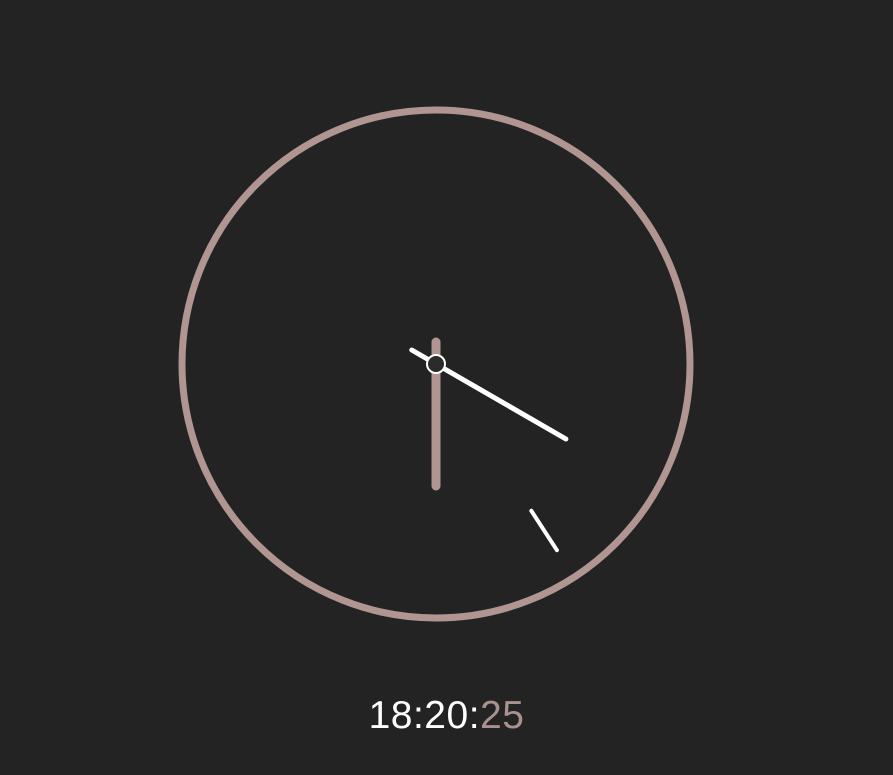  I want to click on digital-time: 18:20:25, so click(446, 716).